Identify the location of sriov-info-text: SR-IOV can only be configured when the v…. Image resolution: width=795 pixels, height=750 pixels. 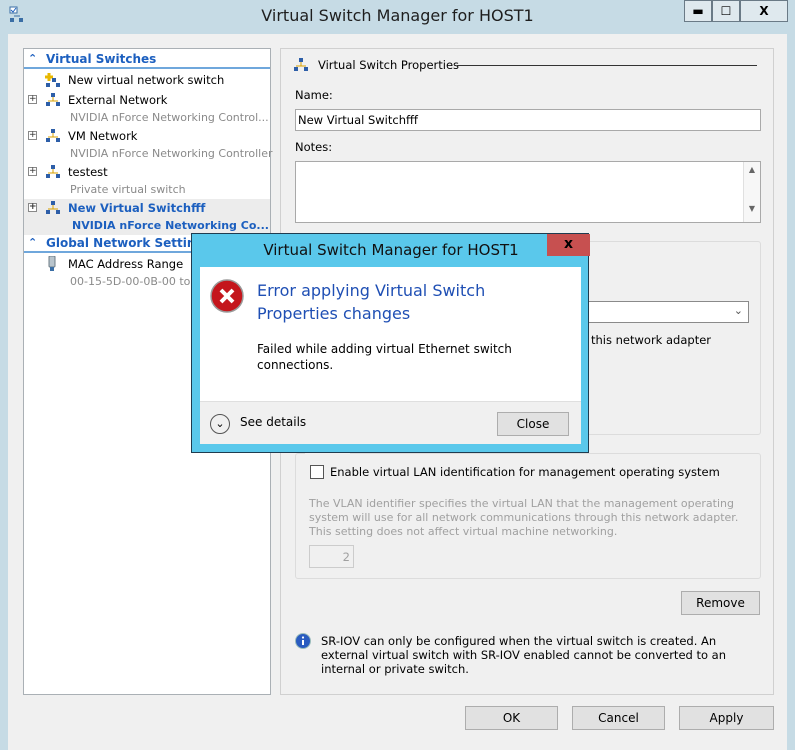
(524, 655).